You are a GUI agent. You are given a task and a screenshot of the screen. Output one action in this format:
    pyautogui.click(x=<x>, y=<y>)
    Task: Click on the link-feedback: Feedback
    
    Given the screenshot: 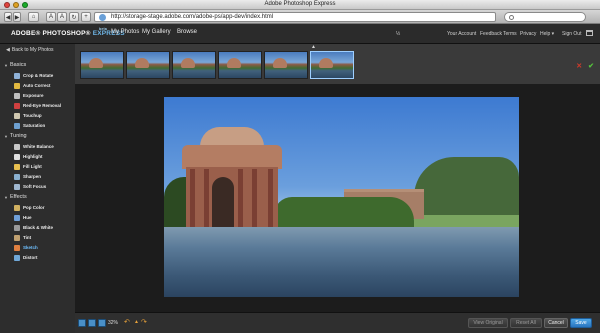 What is the action you would take?
    pyautogui.click(x=491, y=34)
    